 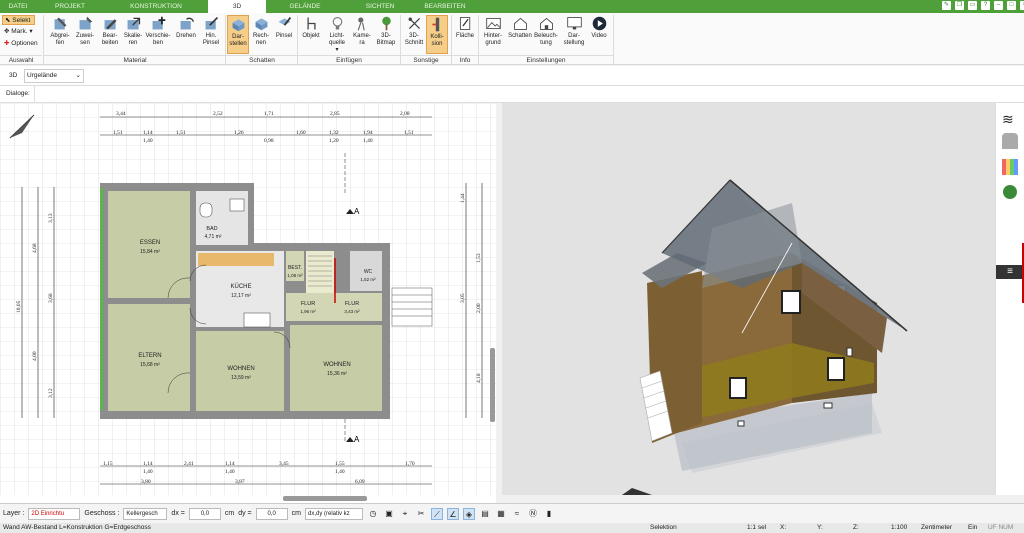 I want to click on schatten-settings-label: Schatten, so click(x=520, y=36).